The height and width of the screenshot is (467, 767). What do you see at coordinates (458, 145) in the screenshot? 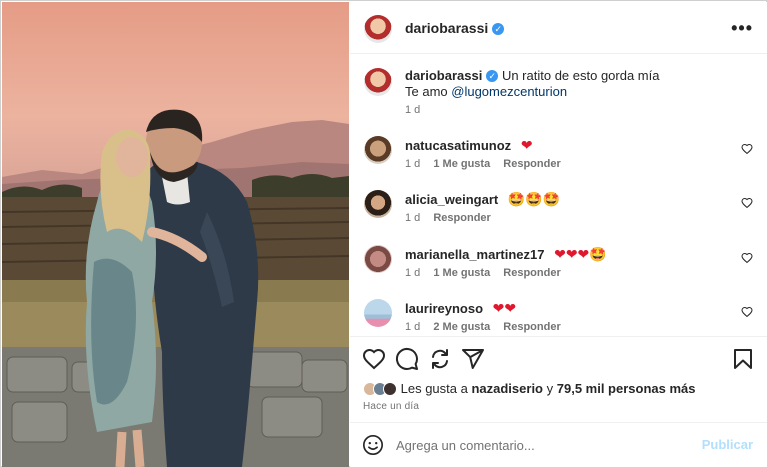
I see `comment-username: natucasatimunoz` at bounding box center [458, 145].